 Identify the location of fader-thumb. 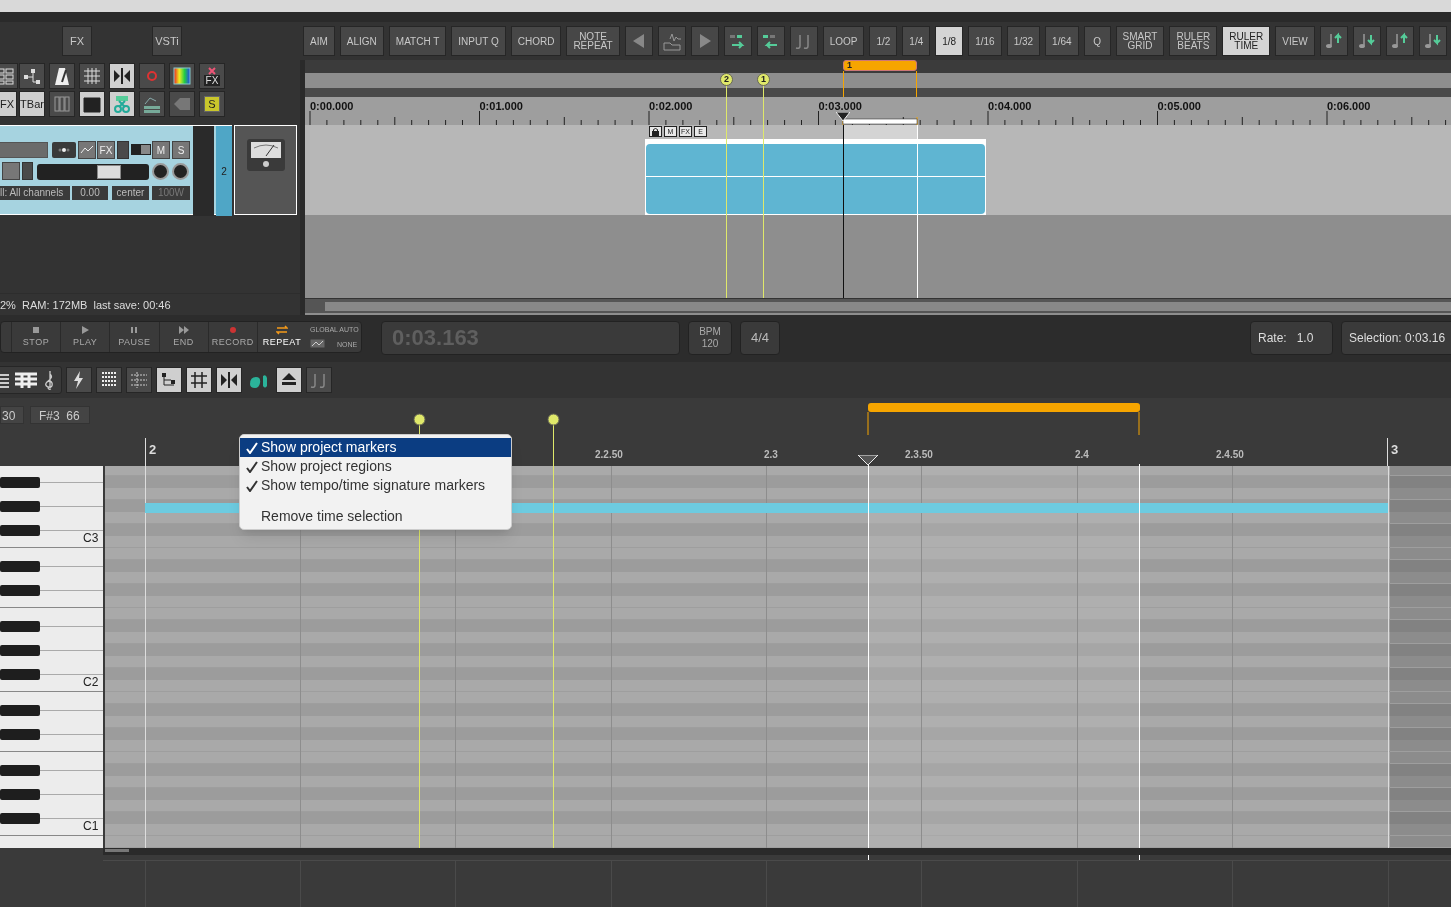
(109, 172).